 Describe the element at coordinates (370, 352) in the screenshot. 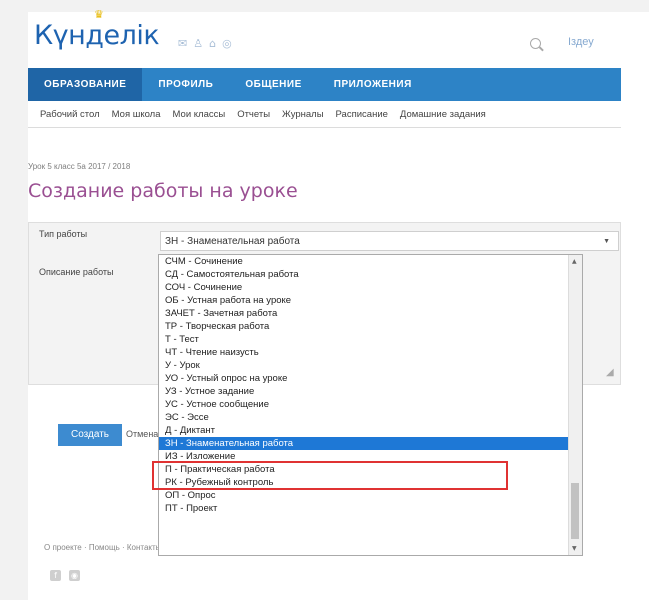

I see `dropdown-option: ЧТ - Чтение наизусть` at that location.